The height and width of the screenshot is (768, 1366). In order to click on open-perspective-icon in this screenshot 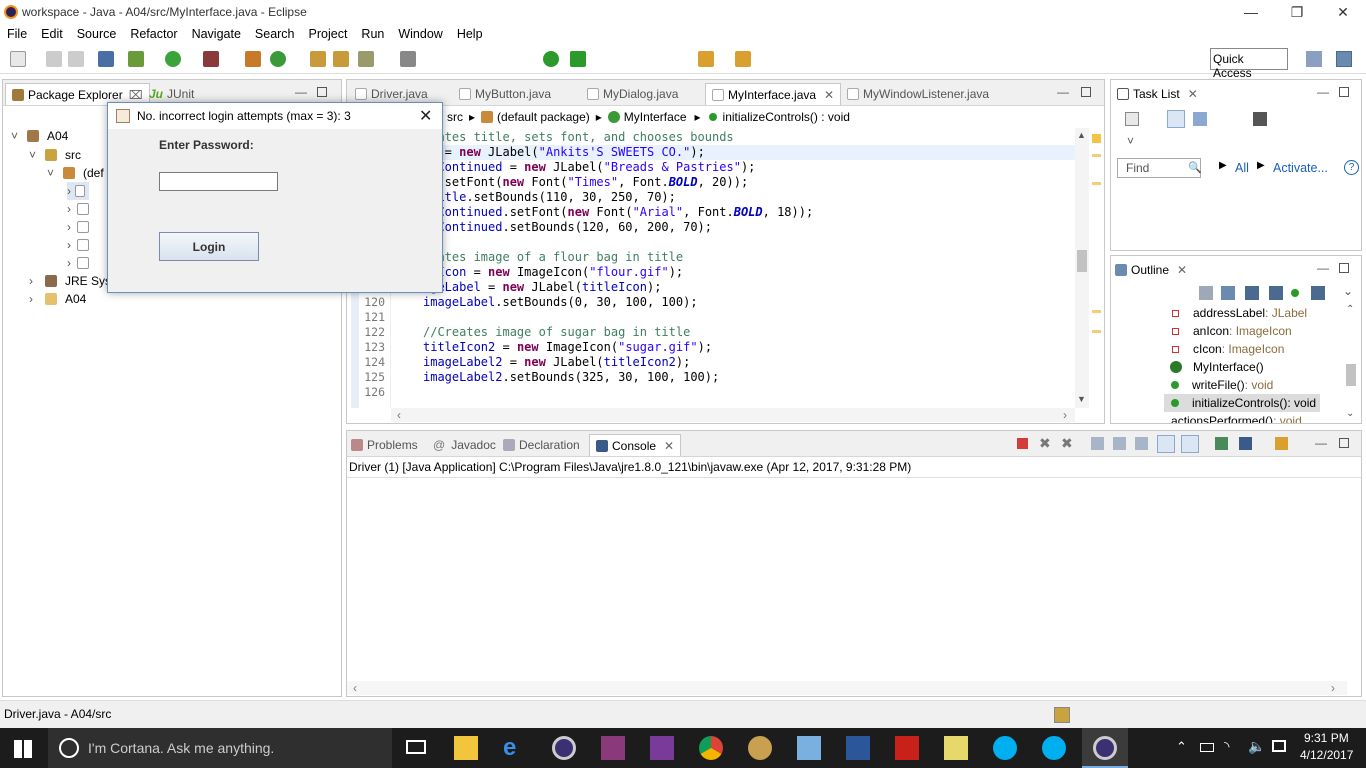, I will do `click(1314, 59)`.